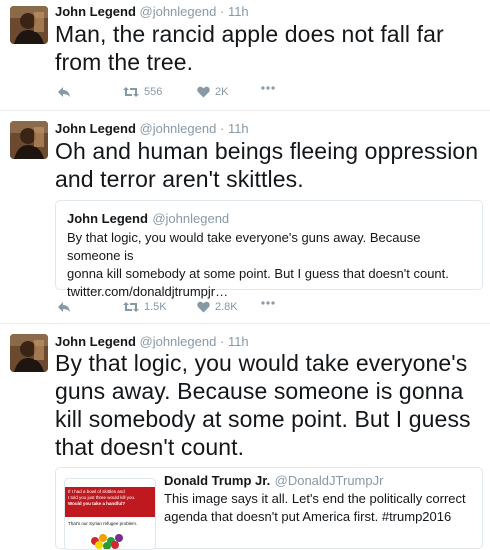 The image size is (490, 550). I want to click on retweet-button: 1.5K, so click(145, 307).